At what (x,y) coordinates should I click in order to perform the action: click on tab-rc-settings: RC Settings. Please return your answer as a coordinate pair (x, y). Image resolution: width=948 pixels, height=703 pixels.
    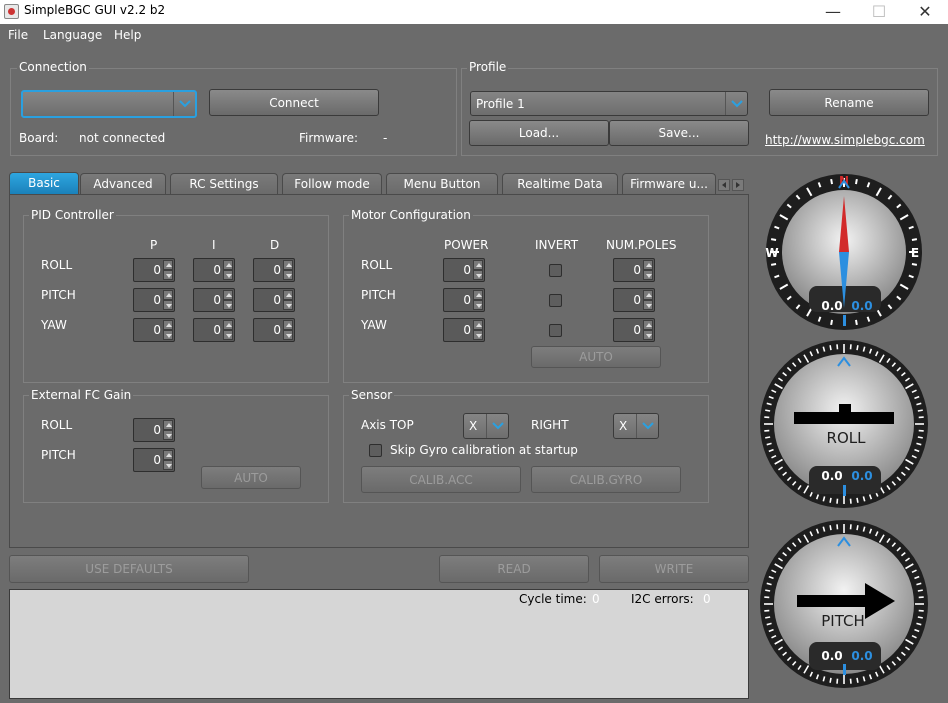
    Looking at the image, I should click on (224, 184).